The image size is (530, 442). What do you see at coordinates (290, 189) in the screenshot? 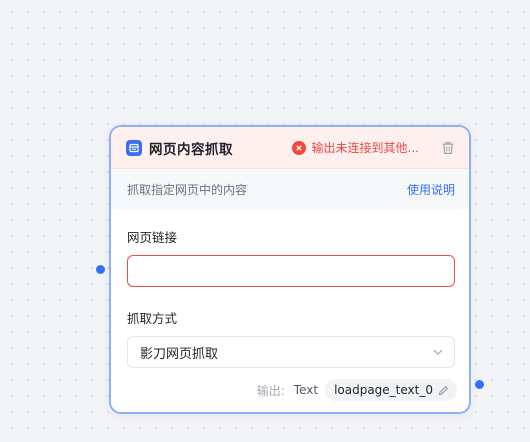
I see `description-row: 抓取指定网页中的内容 使用说明` at bounding box center [290, 189].